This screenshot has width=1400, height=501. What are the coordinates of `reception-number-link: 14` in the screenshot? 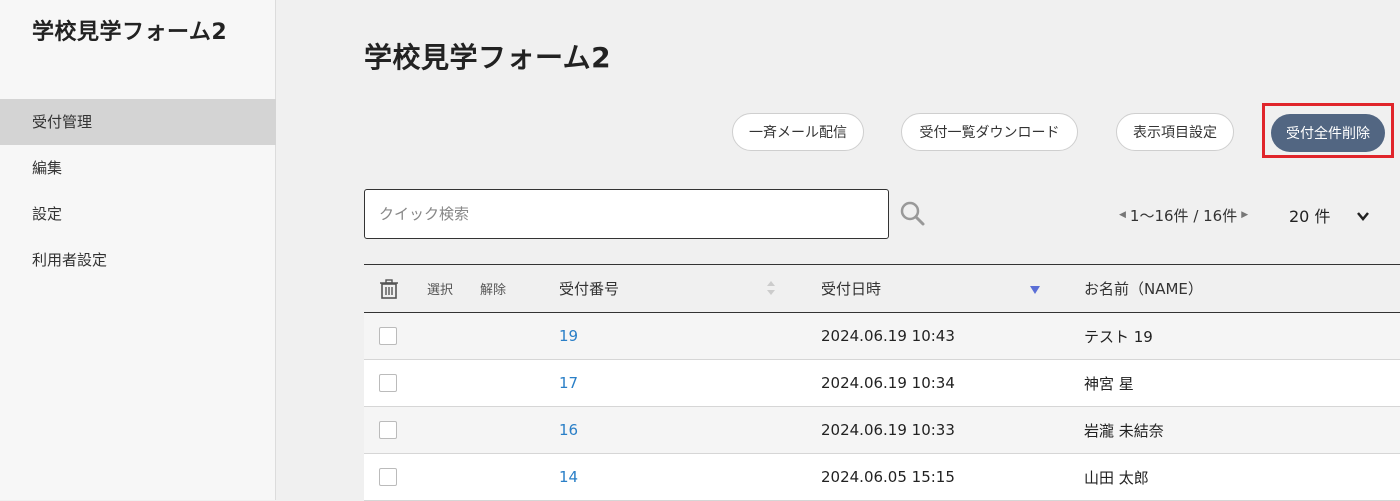 It's located at (568, 477).